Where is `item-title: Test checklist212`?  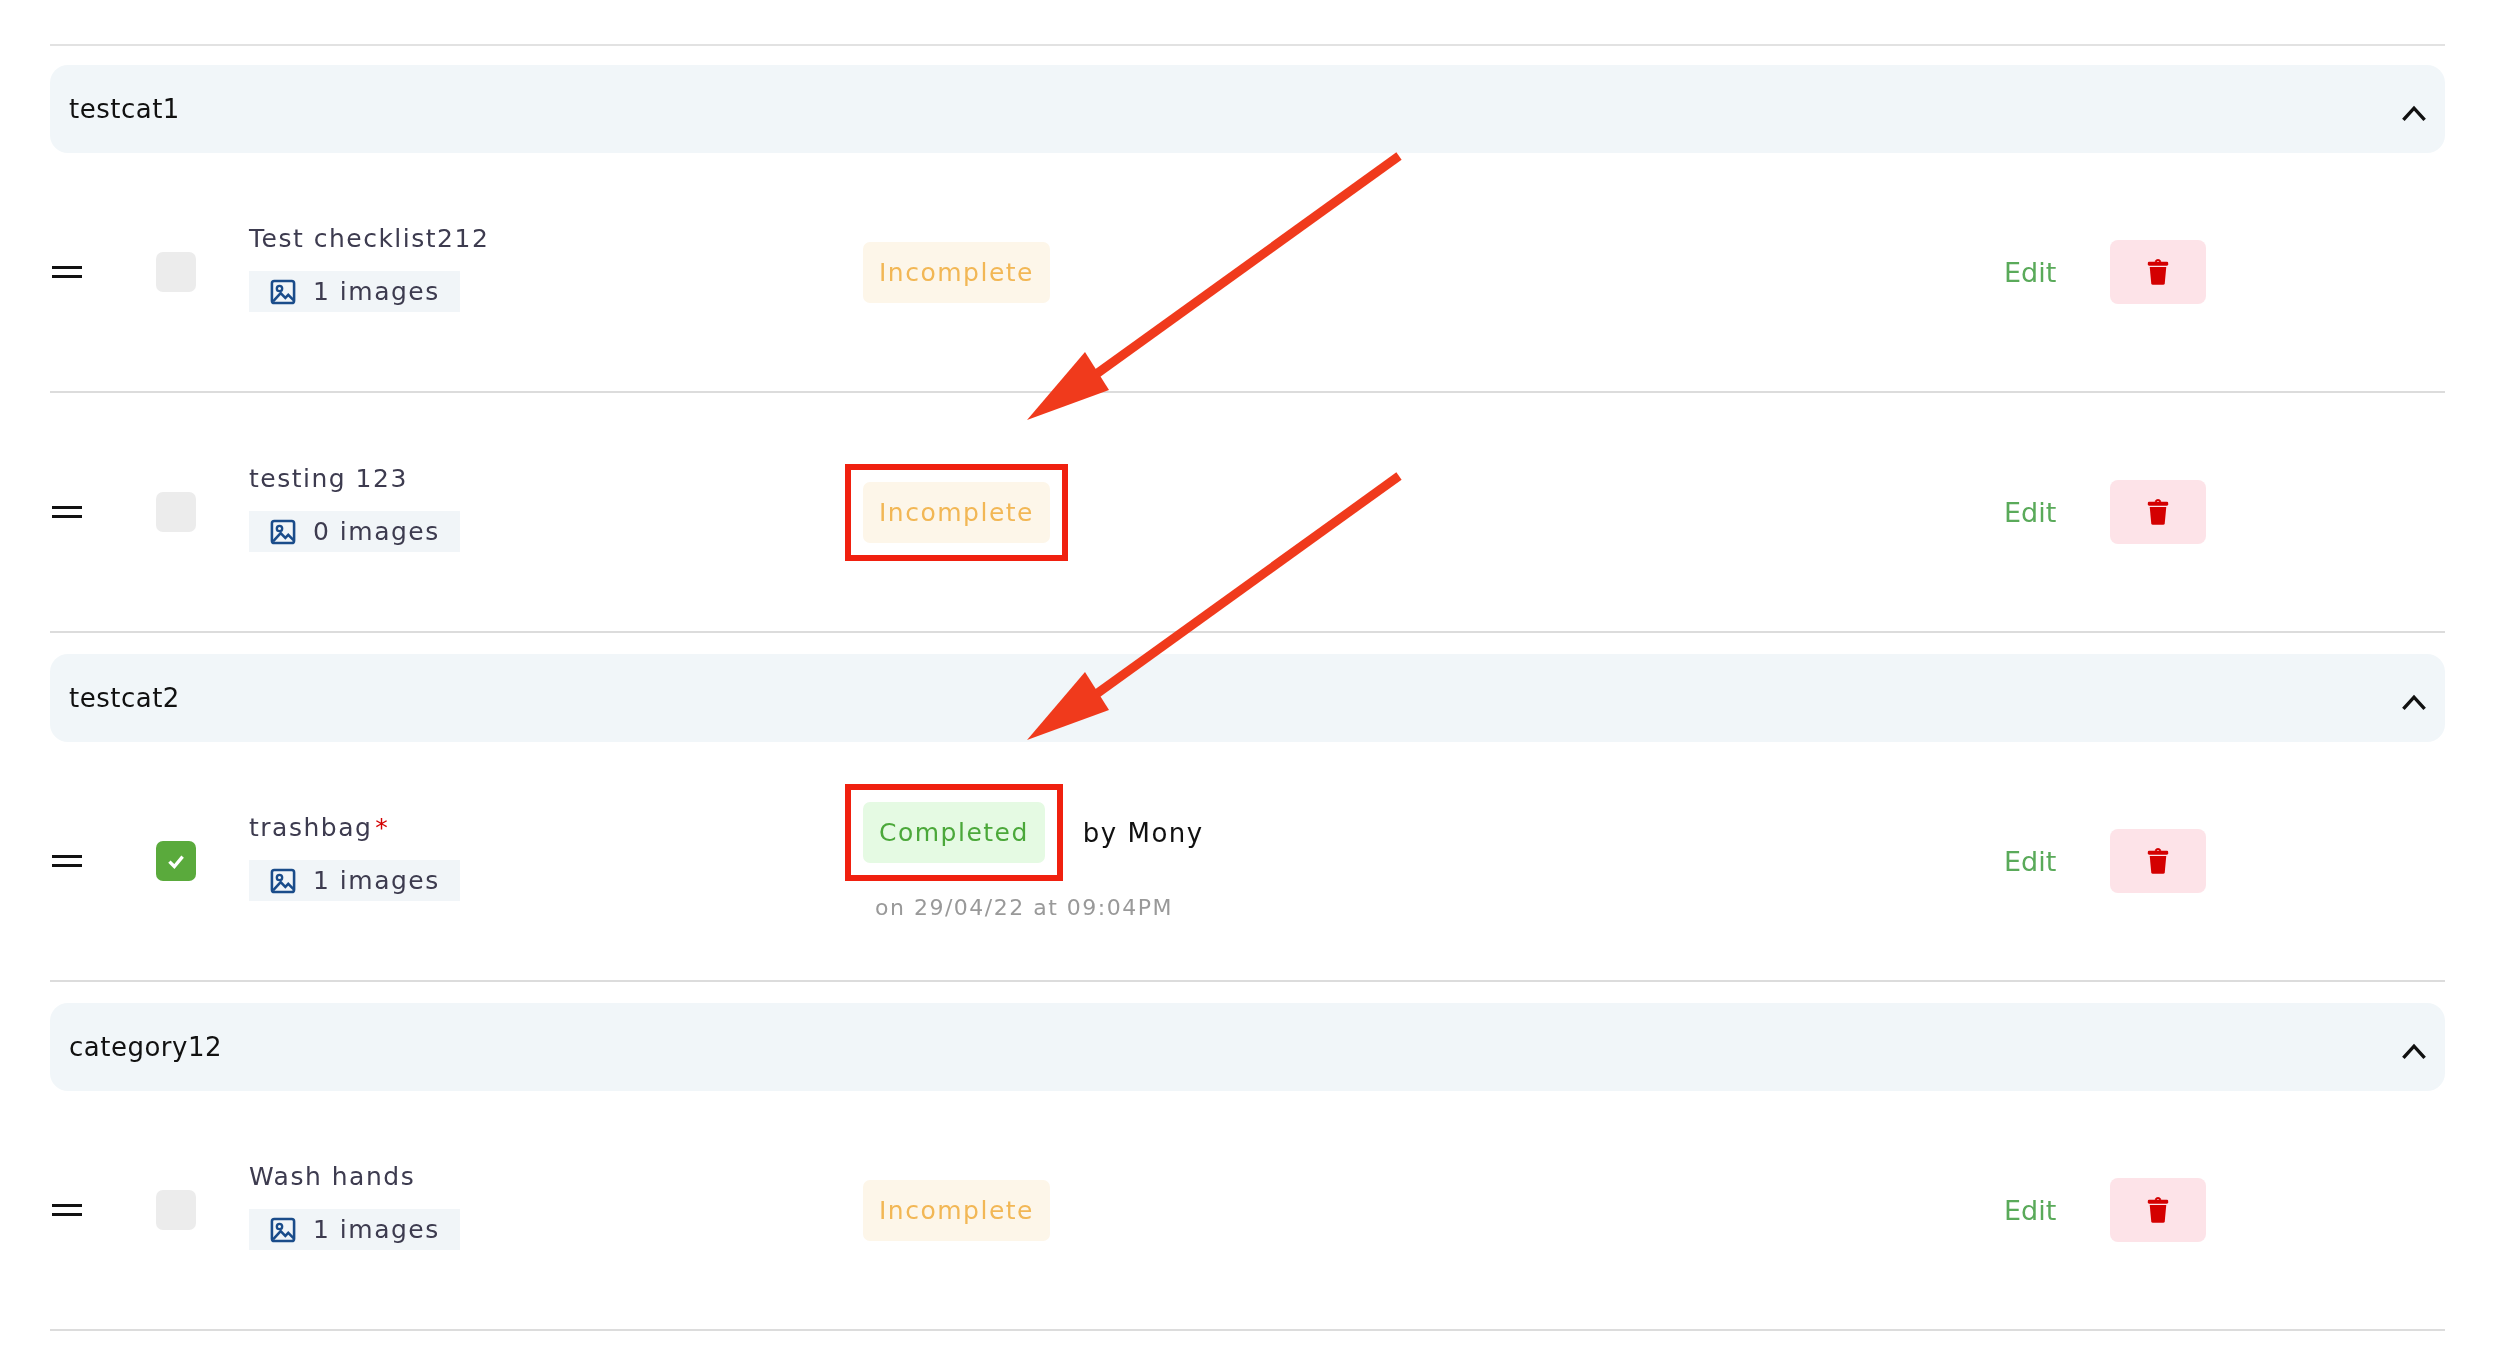 item-title: Test checklist212 is located at coordinates (369, 238).